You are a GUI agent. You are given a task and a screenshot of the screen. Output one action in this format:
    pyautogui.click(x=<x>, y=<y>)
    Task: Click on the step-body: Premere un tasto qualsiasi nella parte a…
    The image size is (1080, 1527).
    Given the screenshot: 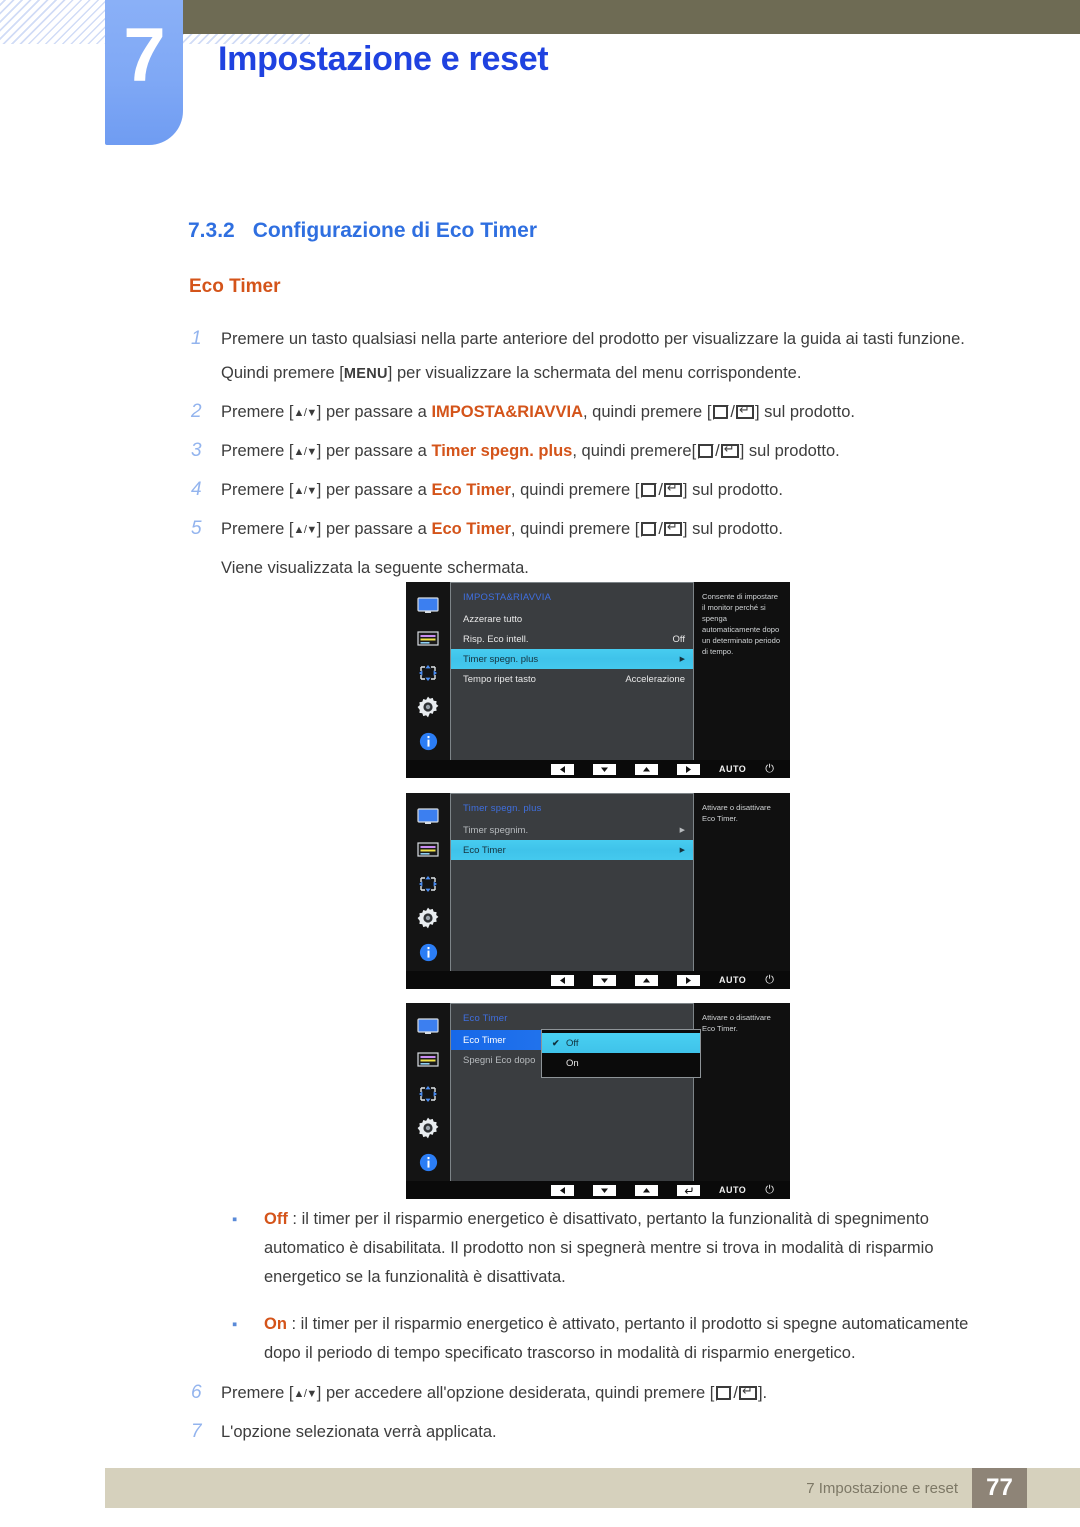 What is the action you would take?
    pyautogui.click(x=600, y=356)
    